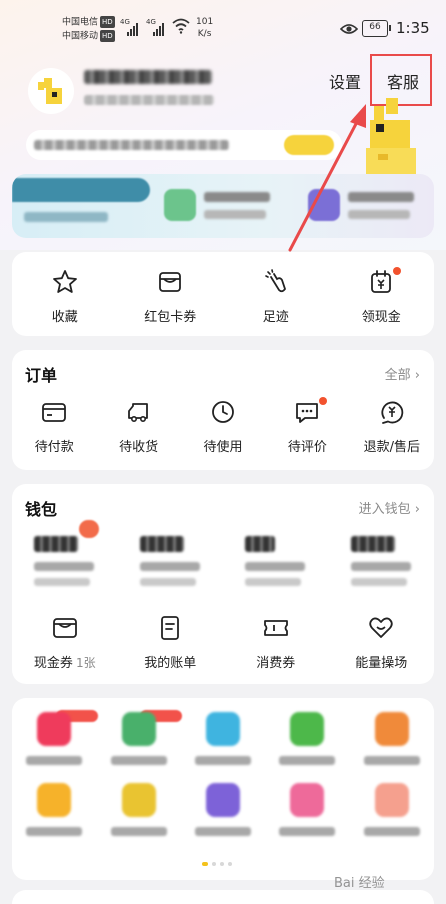 The image size is (446, 904). What do you see at coordinates (171, 642) in the screenshot?
I see `my-bill-button: 我的账单` at bounding box center [171, 642].